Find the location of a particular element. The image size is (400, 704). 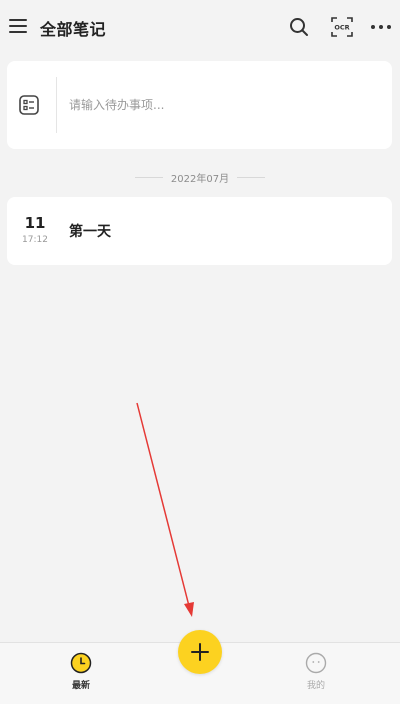

nav-label-mine: 我的 is located at coordinates (315, 686).